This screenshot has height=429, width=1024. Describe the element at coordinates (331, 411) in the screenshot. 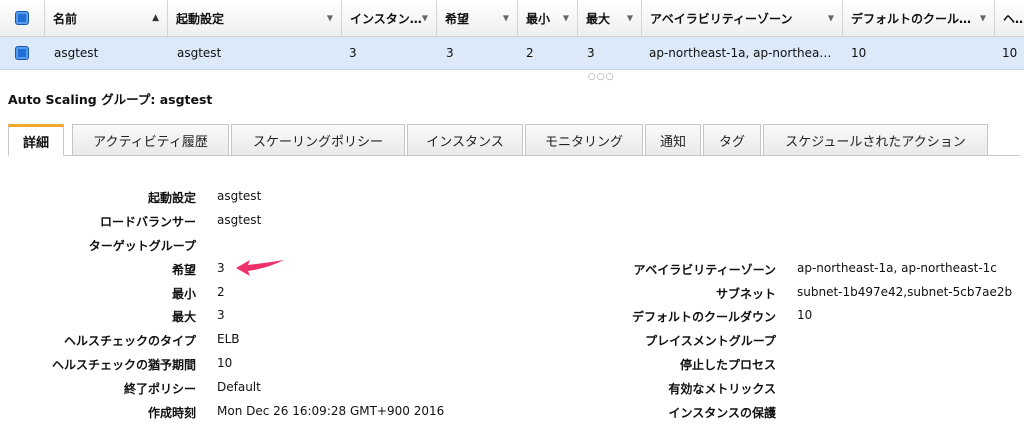

I see `detail-value-created-time: Mon Dec 26 16:09:28 GMT+900 2016` at that location.